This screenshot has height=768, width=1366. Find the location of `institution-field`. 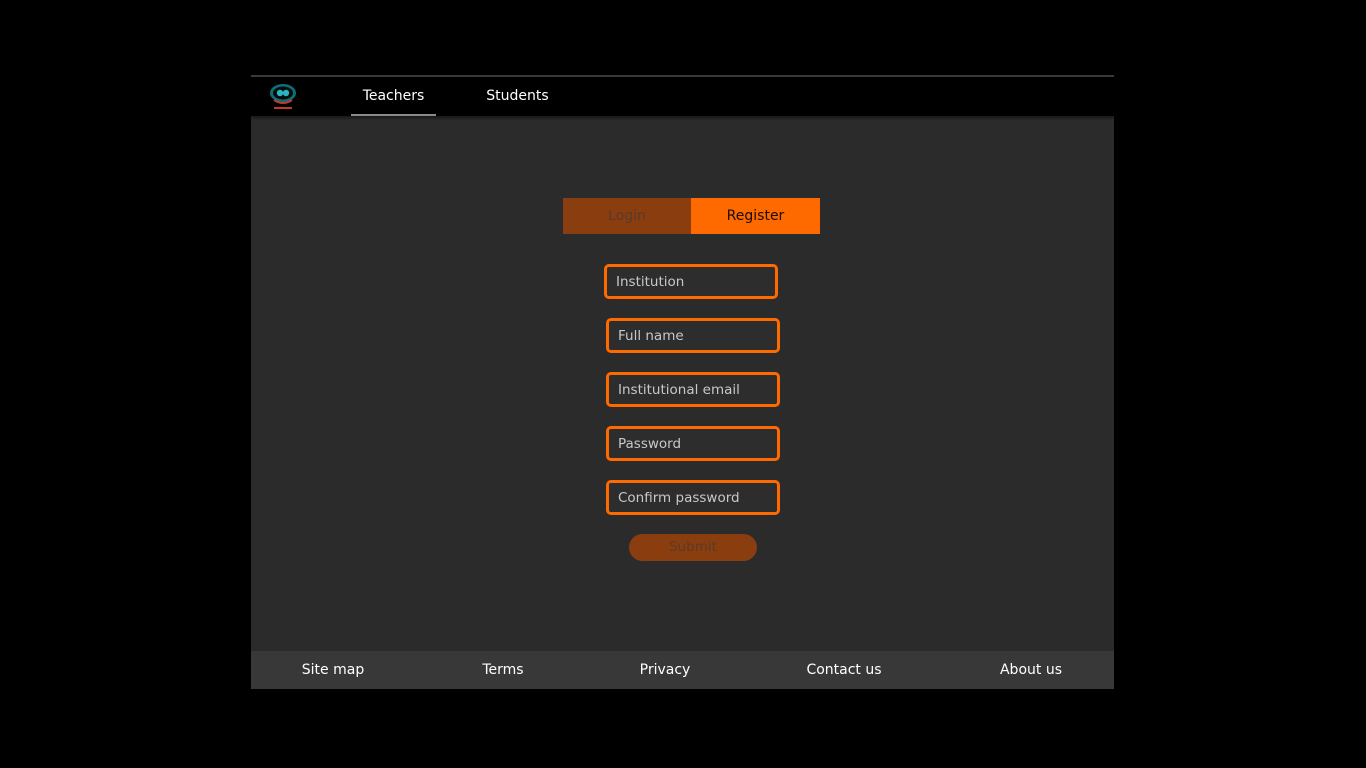

institution-field is located at coordinates (691, 281).